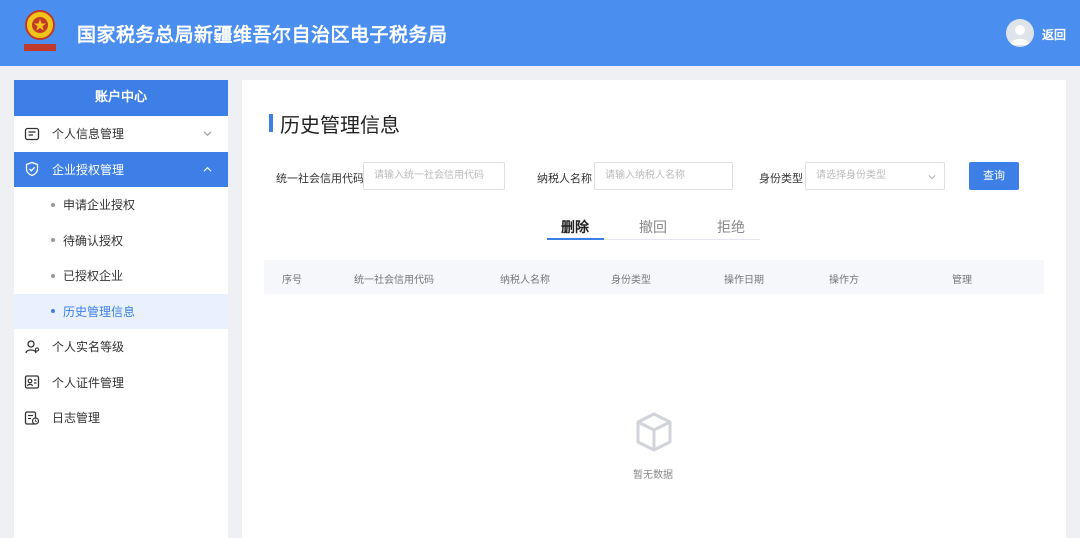  I want to click on taxpayer-name-input: 请输入纳税人名称, so click(663, 176).